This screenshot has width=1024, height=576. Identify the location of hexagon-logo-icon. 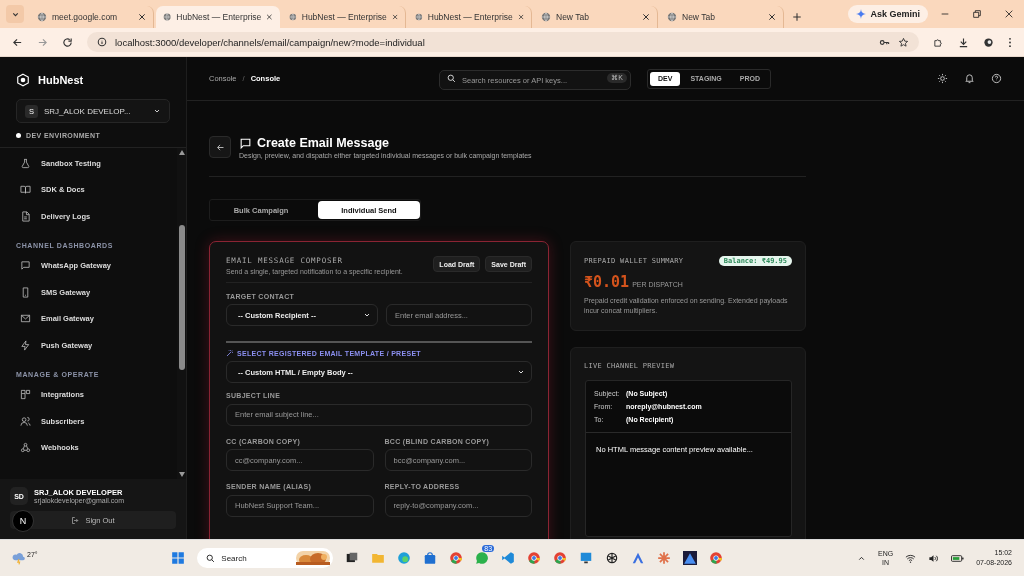
(23, 80).